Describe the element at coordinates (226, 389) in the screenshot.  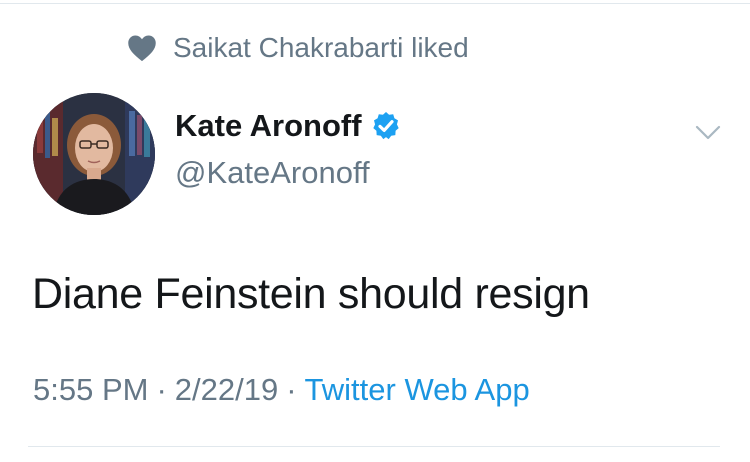
I see `tweet-date: 2/22/19` at that location.